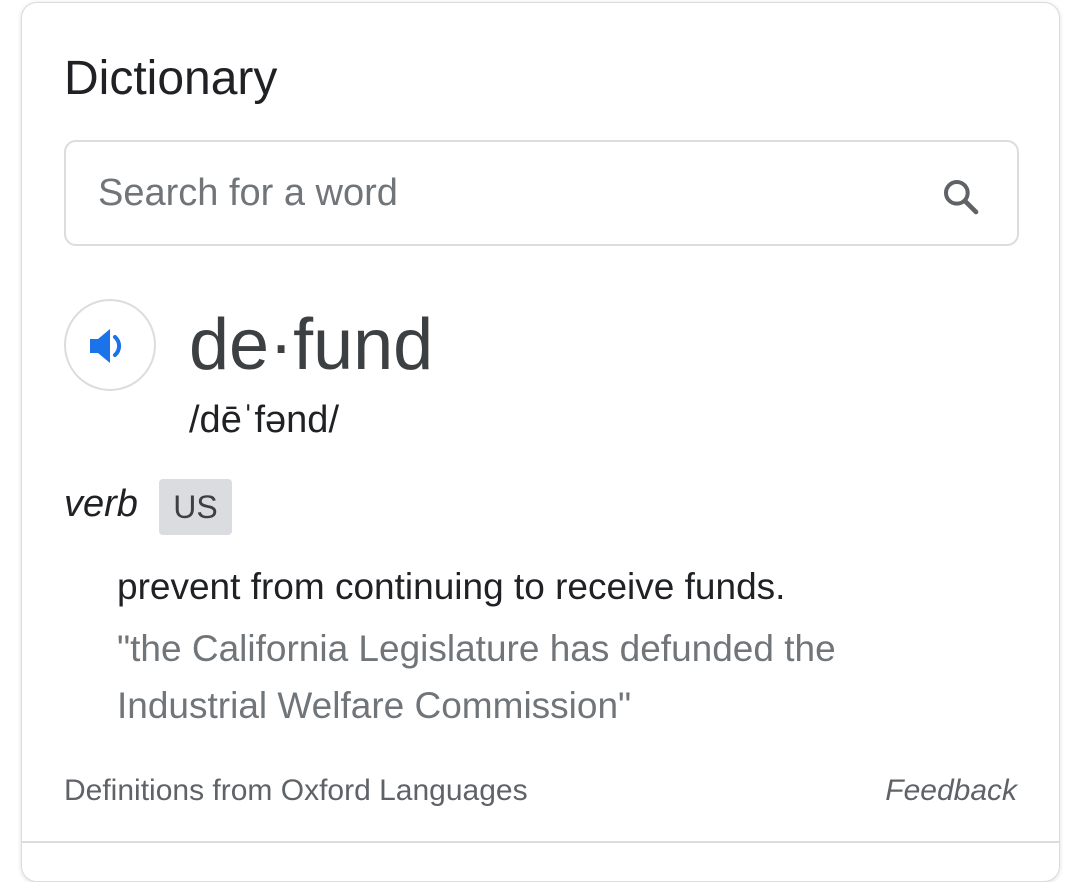 The width and height of the screenshot is (1066, 882). Describe the element at coordinates (951, 791) in the screenshot. I see `feedback-link: Feedback` at that location.